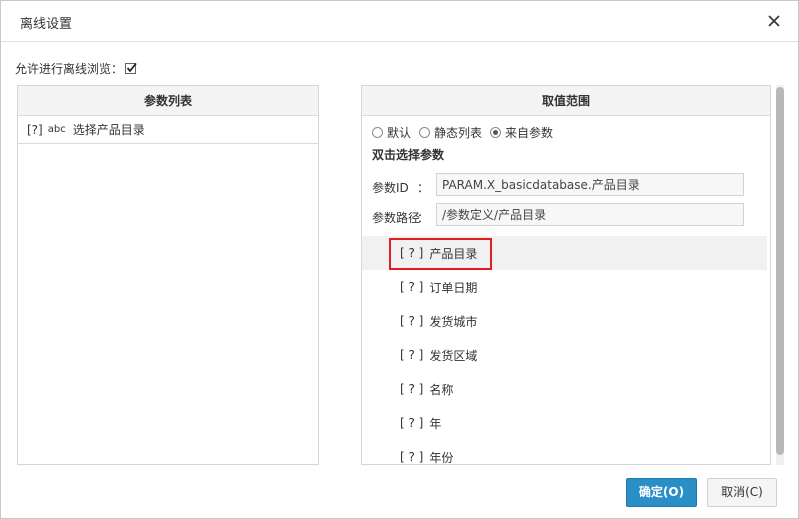 The image size is (799, 519). What do you see at coordinates (168, 101) in the screenshot?
I see `param-list-header: 参数列表` at bounding box center [168, 101].